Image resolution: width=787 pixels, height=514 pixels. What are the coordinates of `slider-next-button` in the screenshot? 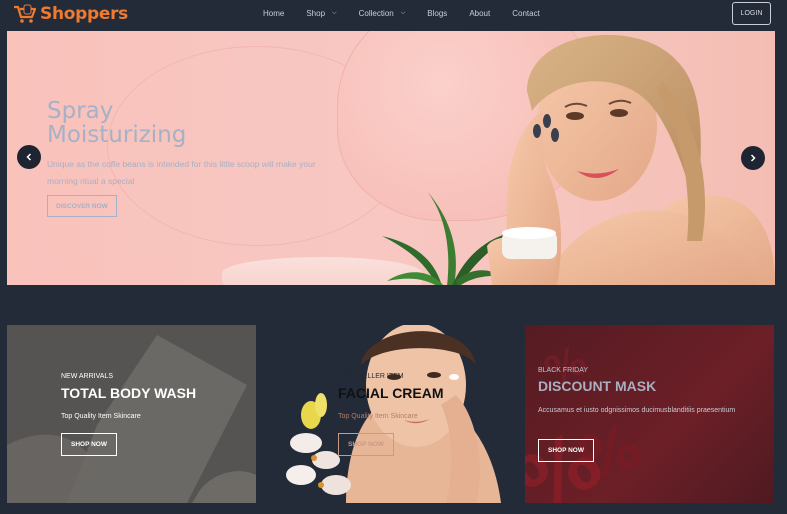 It's located at (753, 158).